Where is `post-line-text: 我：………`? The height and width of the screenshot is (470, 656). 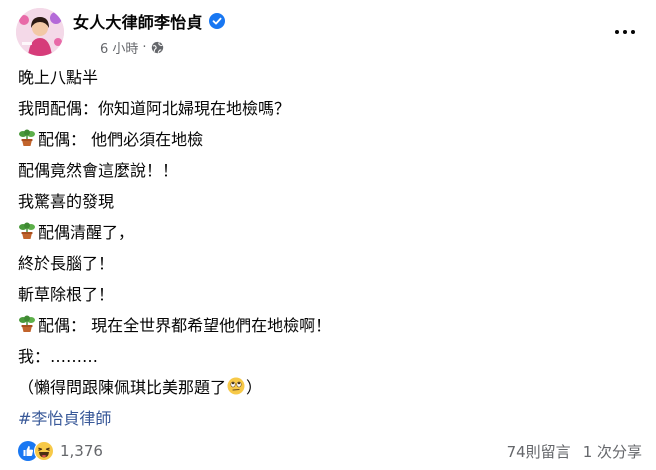 post-line-text: 我：……… is located at coordinates (58, 356).